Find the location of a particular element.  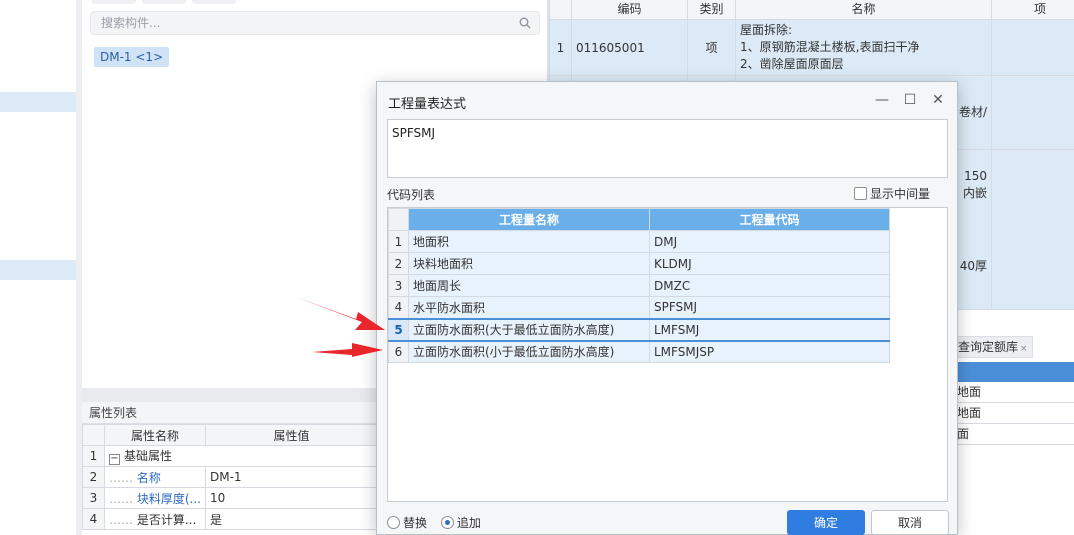

property-name-cell: …… 名称 is located at coordinates (155, 477).